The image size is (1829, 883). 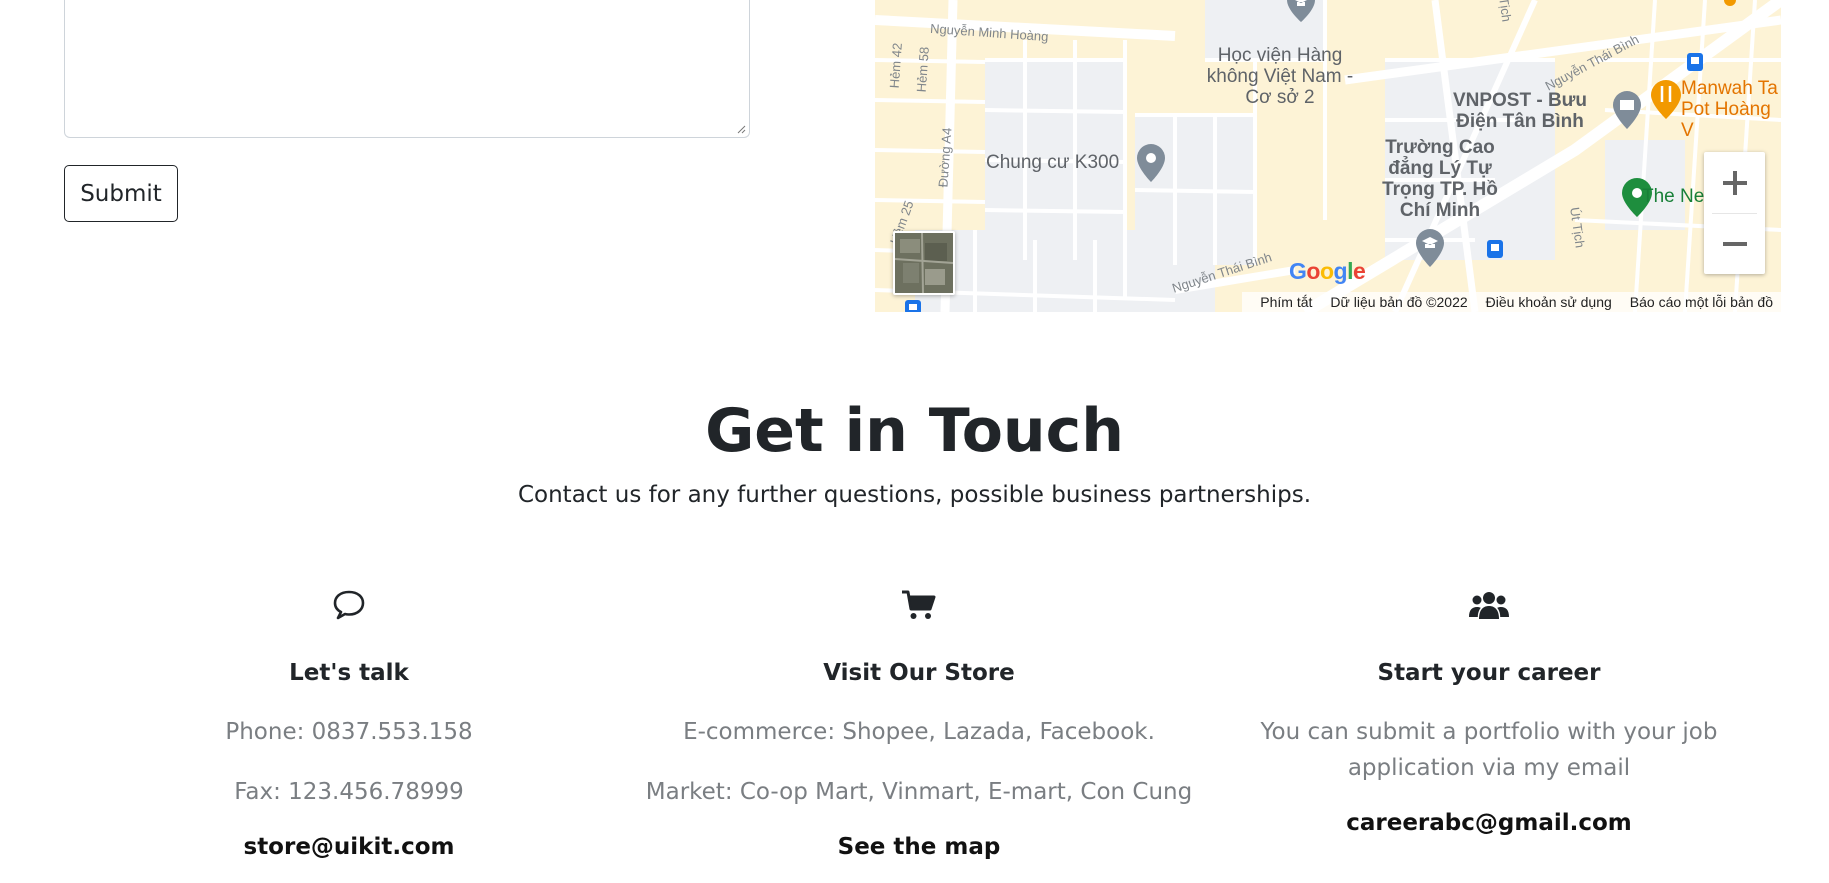 I want to click on zoom-in-button, so click(x=1734, y=182).